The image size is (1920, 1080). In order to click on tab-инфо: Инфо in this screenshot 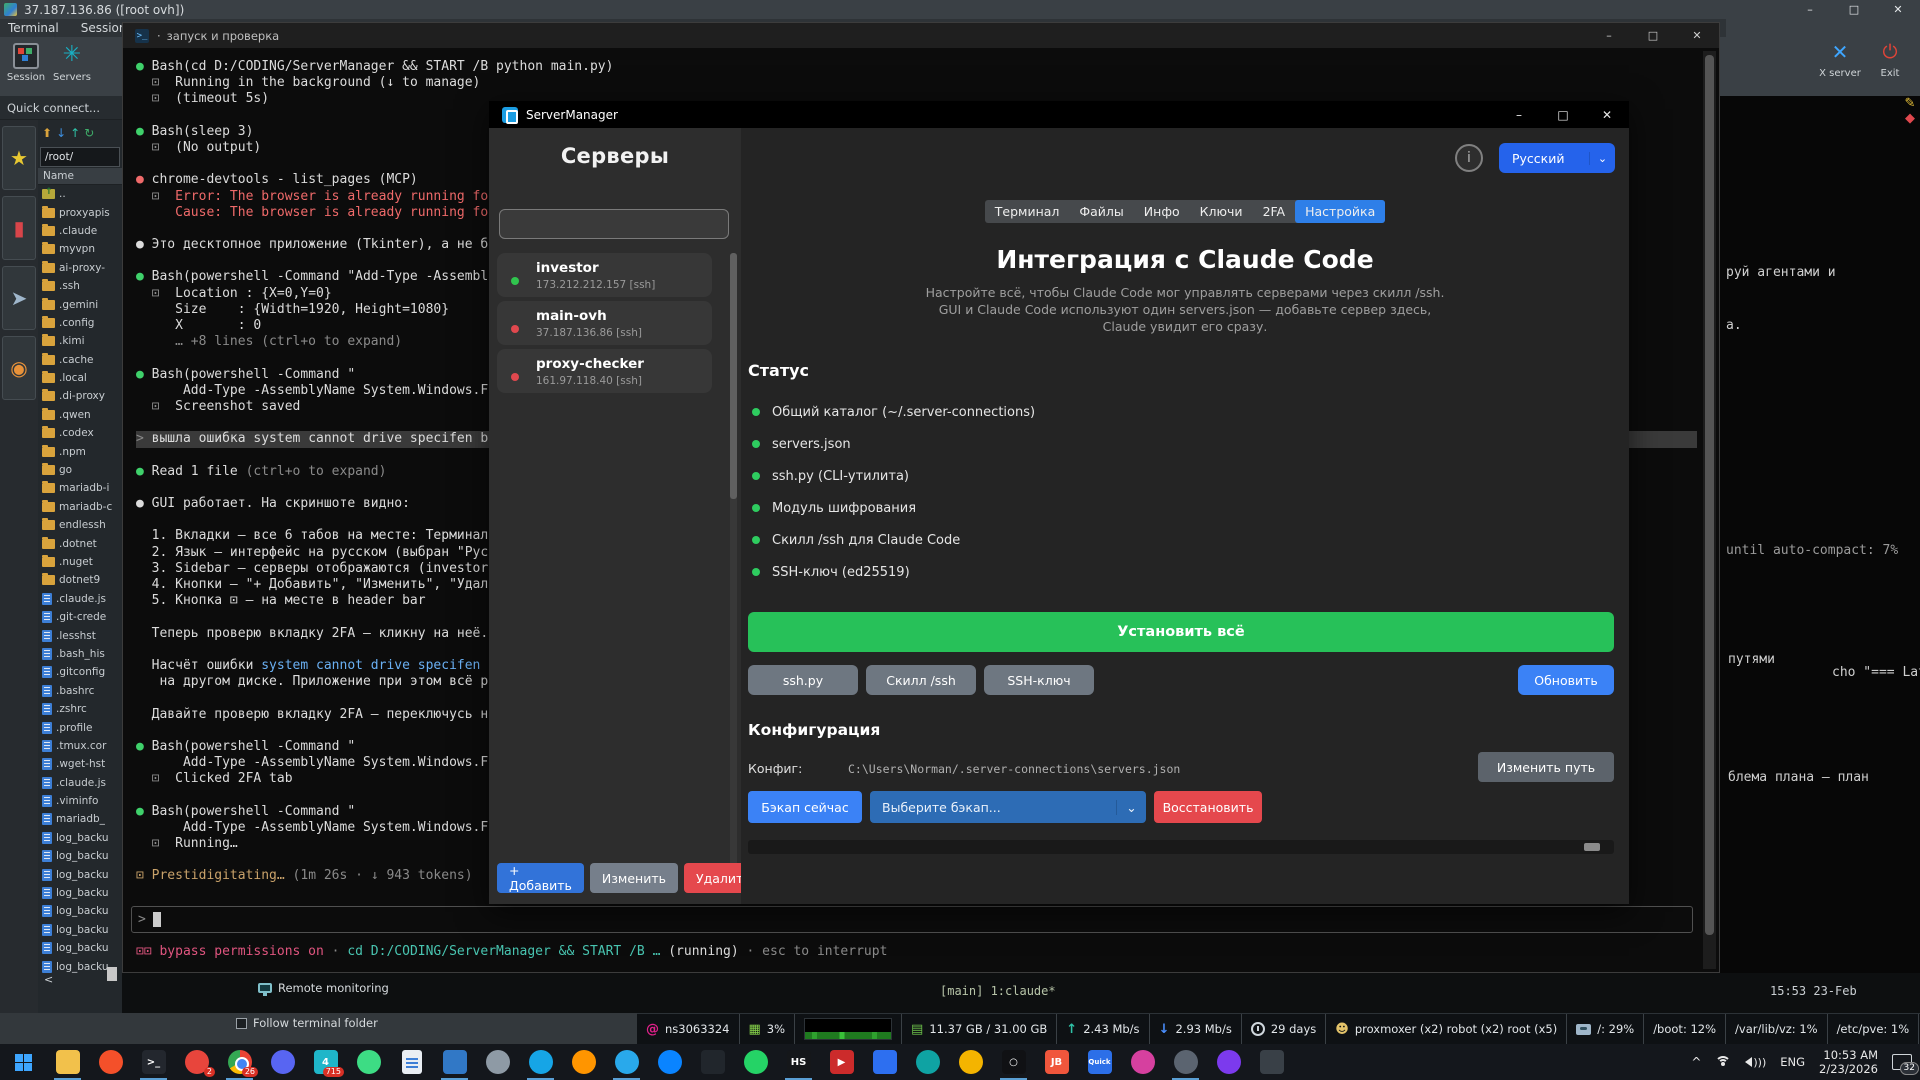, I will do `click(1162, 211)`.